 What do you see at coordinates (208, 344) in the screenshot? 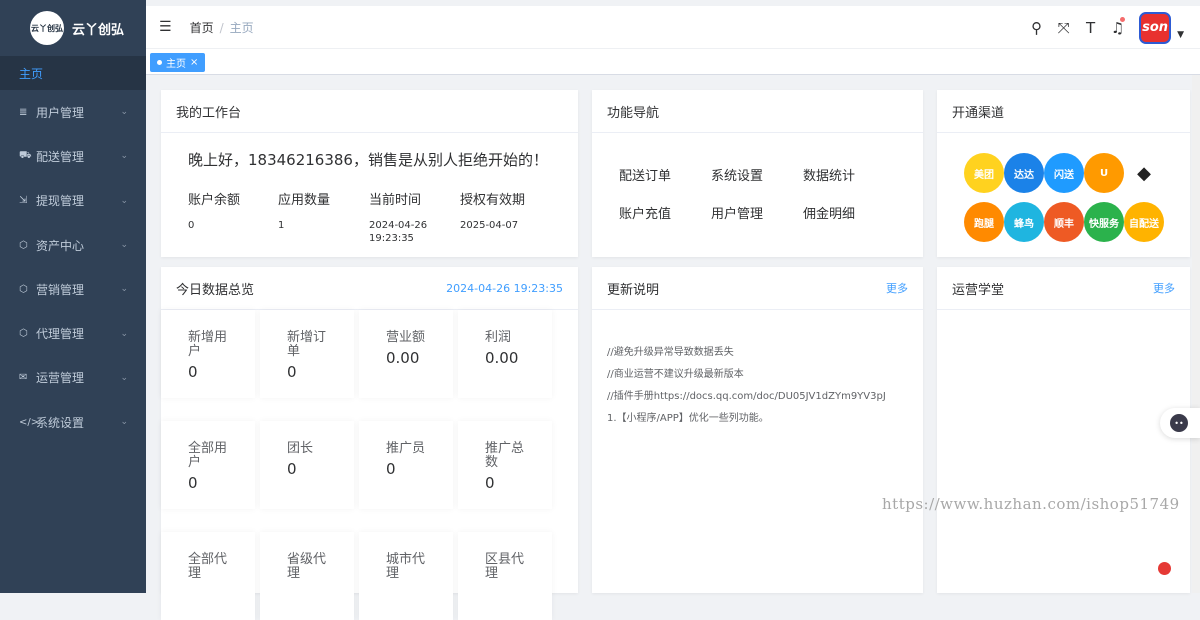
I see `stat-label: 新增用户` at bounding box center [208, 344].